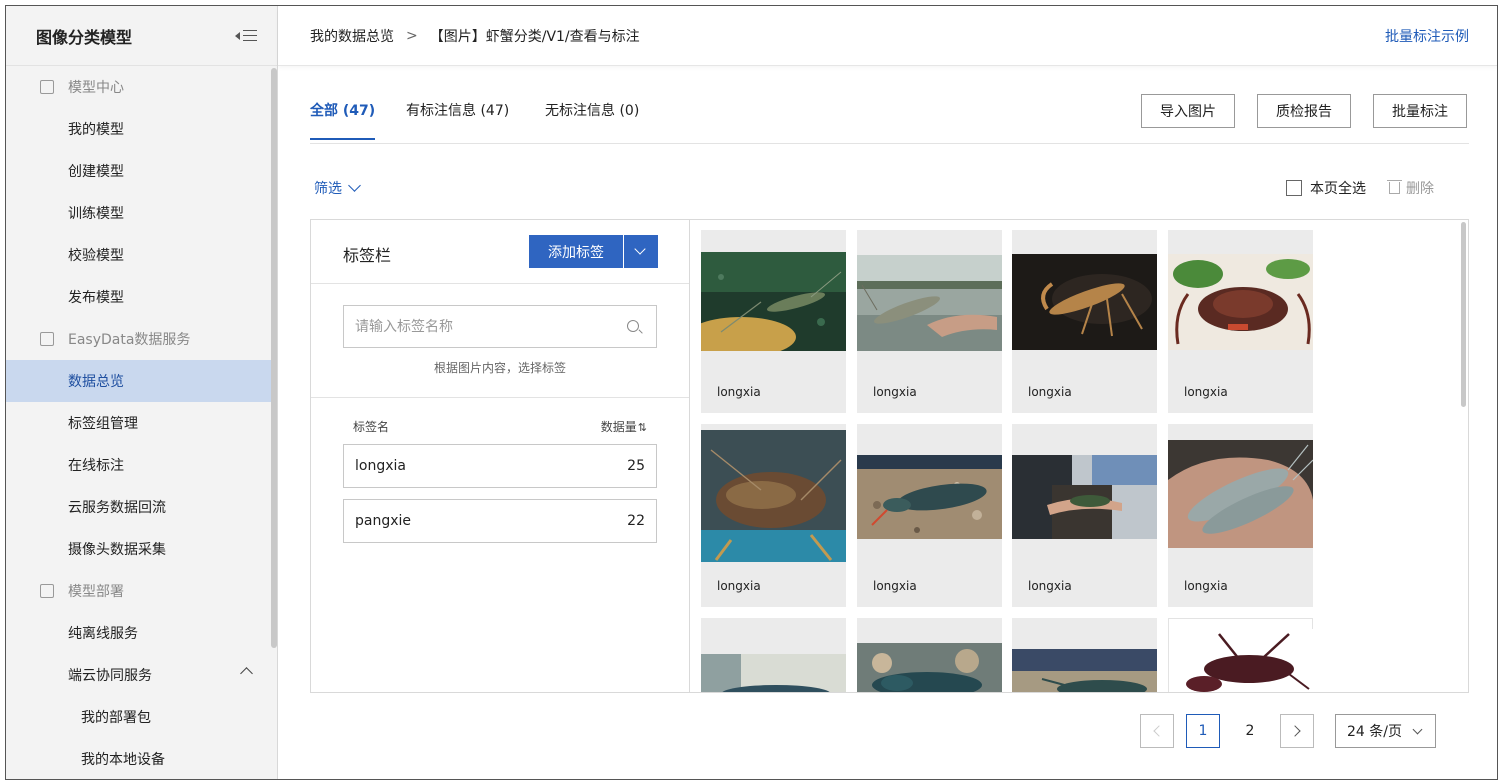 Image resolution: width=1502 pixels, height=784 pixels. Describe the element at coordinates (96, 592) in the screenshot. I see `sidebar-group-label: 模型部署` at that location.